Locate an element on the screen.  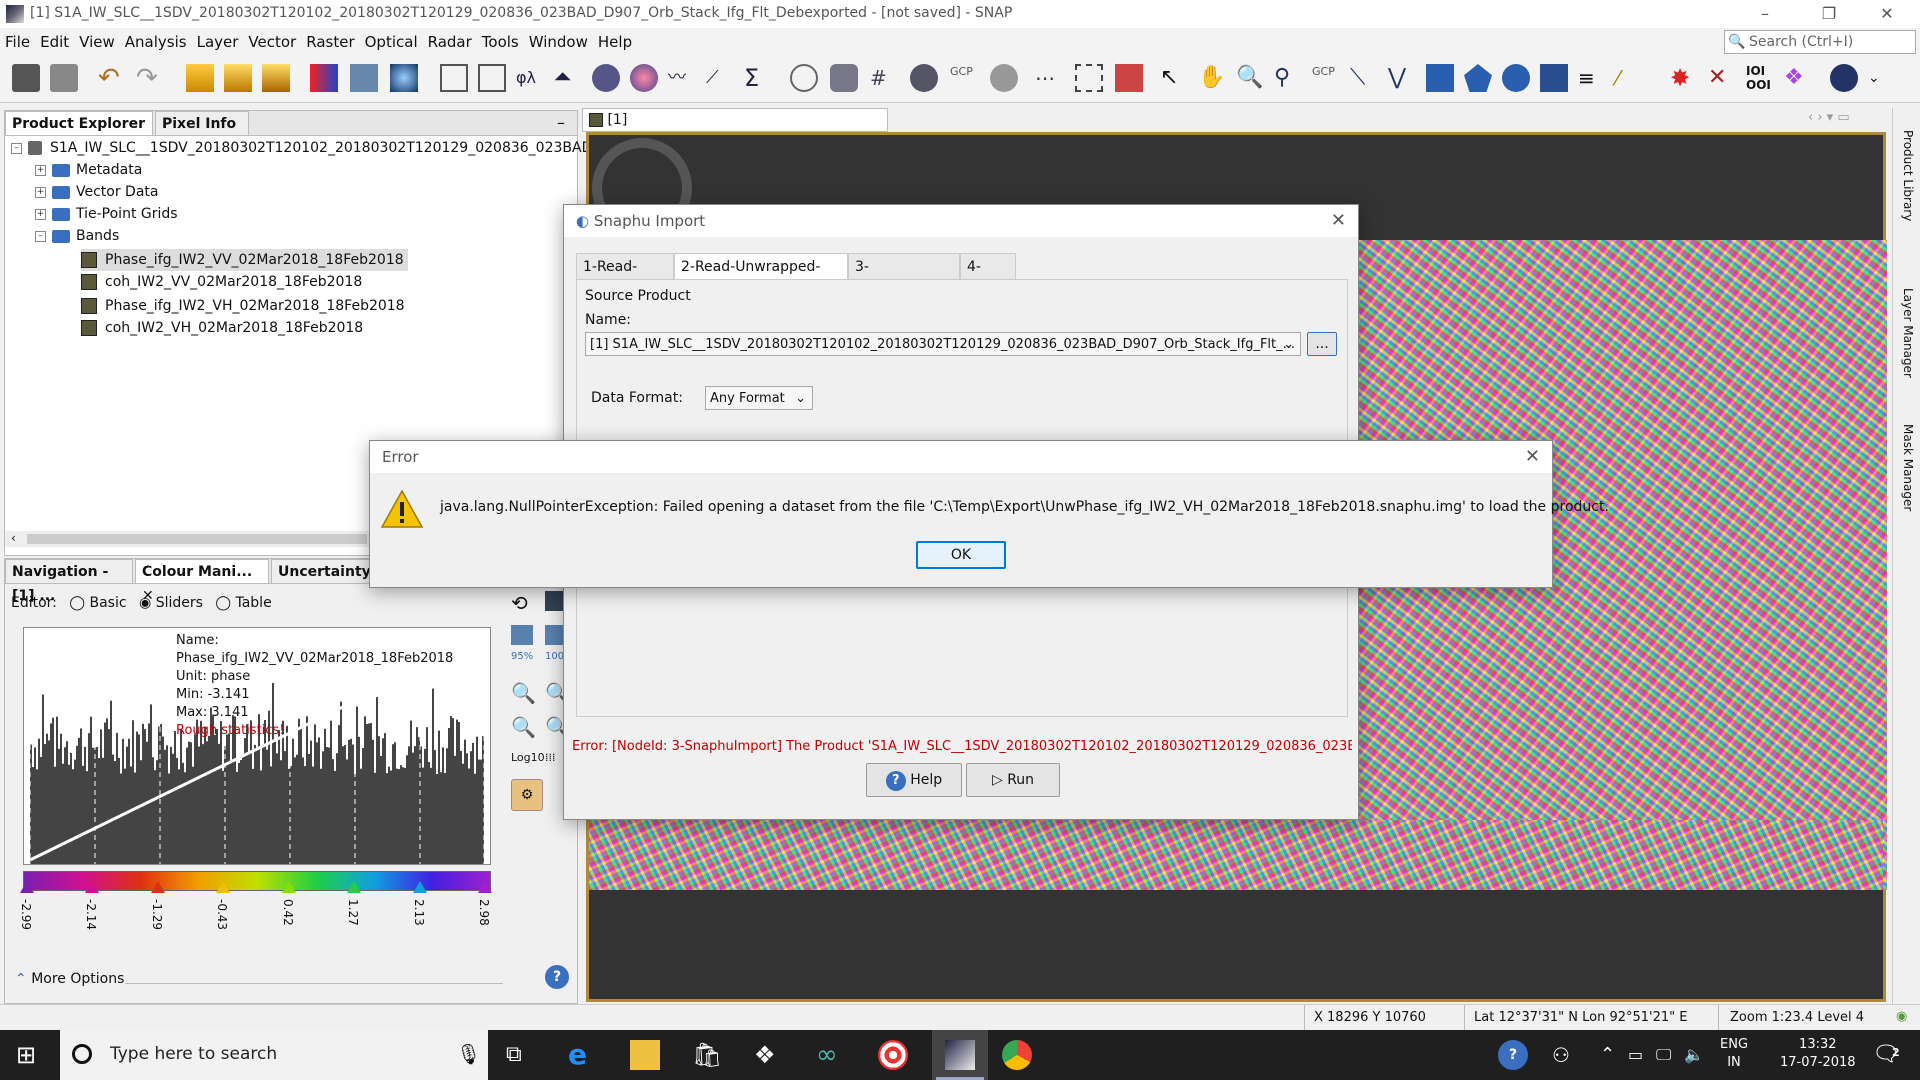
dropbox-icon: ❖ is located at coordinates (769, 1055).